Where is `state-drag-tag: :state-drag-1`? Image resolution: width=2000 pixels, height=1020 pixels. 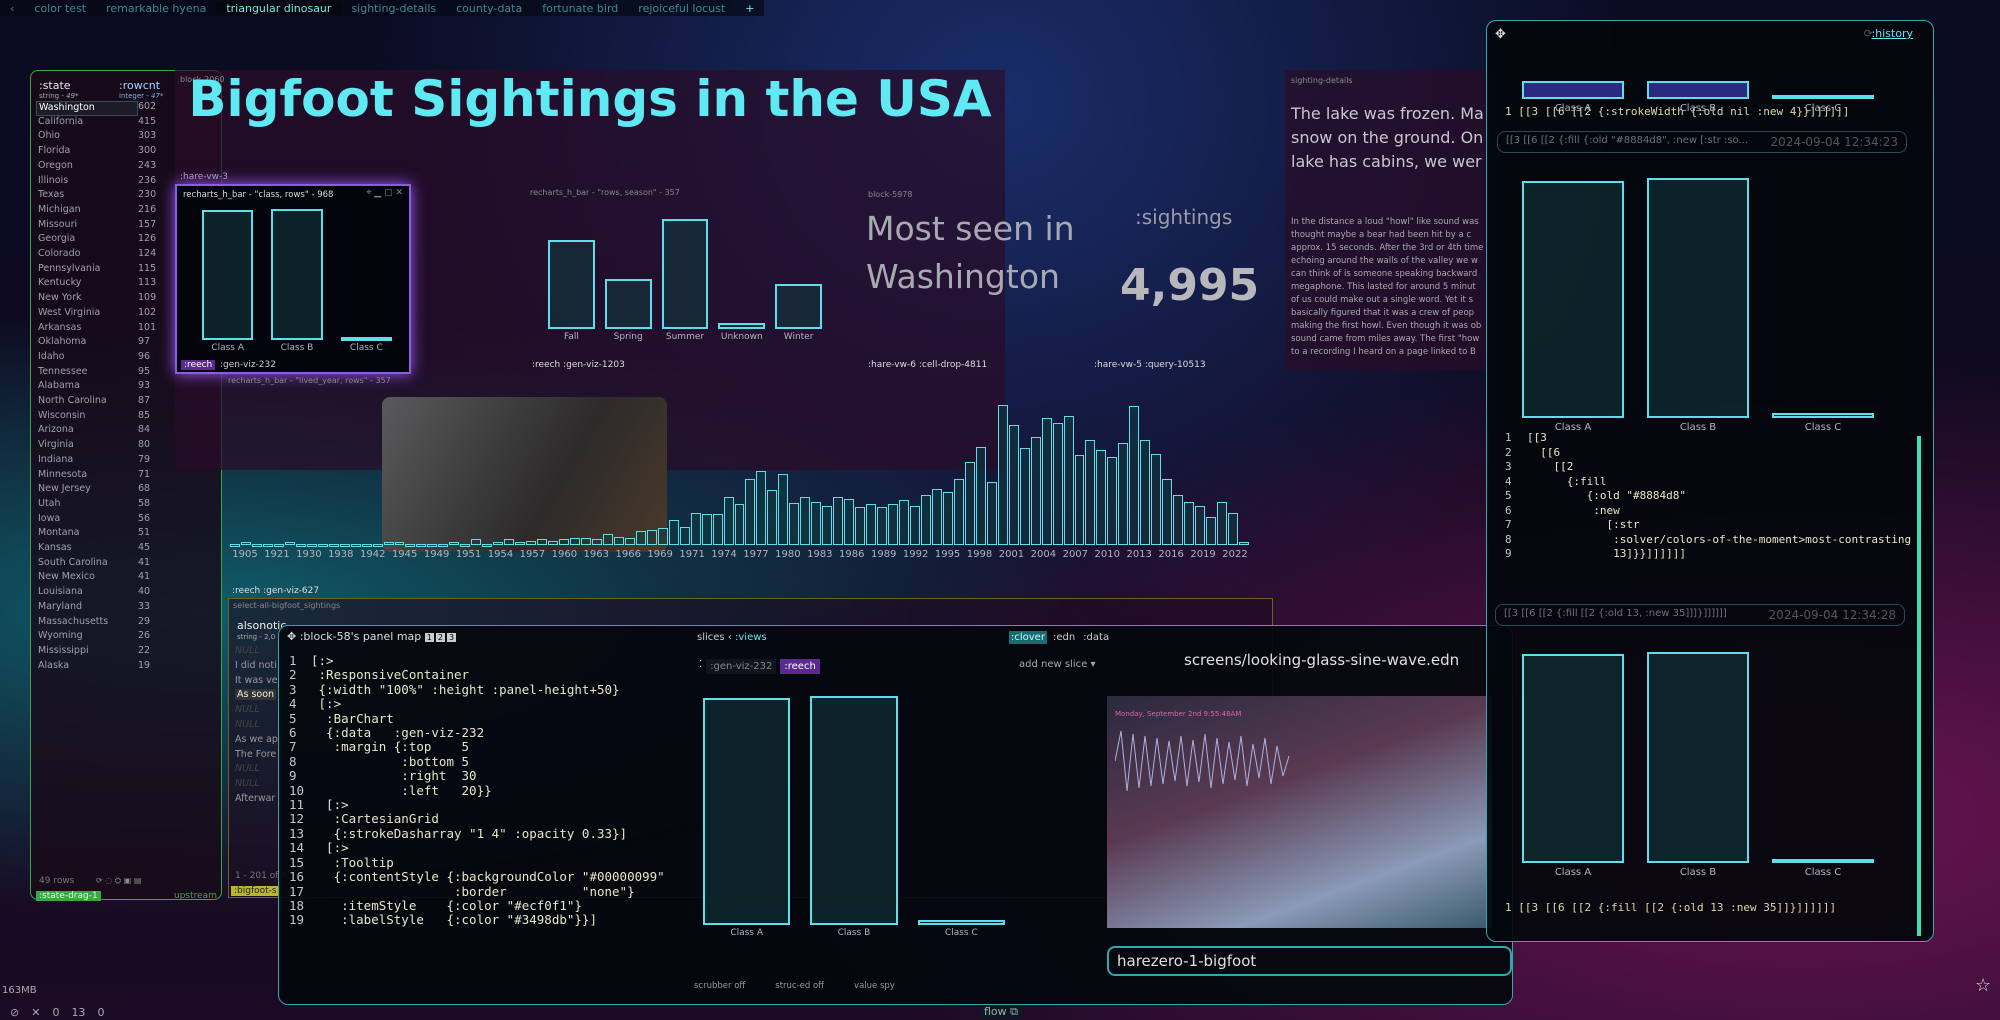
state-drag-tag: :state-drag-1 is located at coordinates (68, 896).